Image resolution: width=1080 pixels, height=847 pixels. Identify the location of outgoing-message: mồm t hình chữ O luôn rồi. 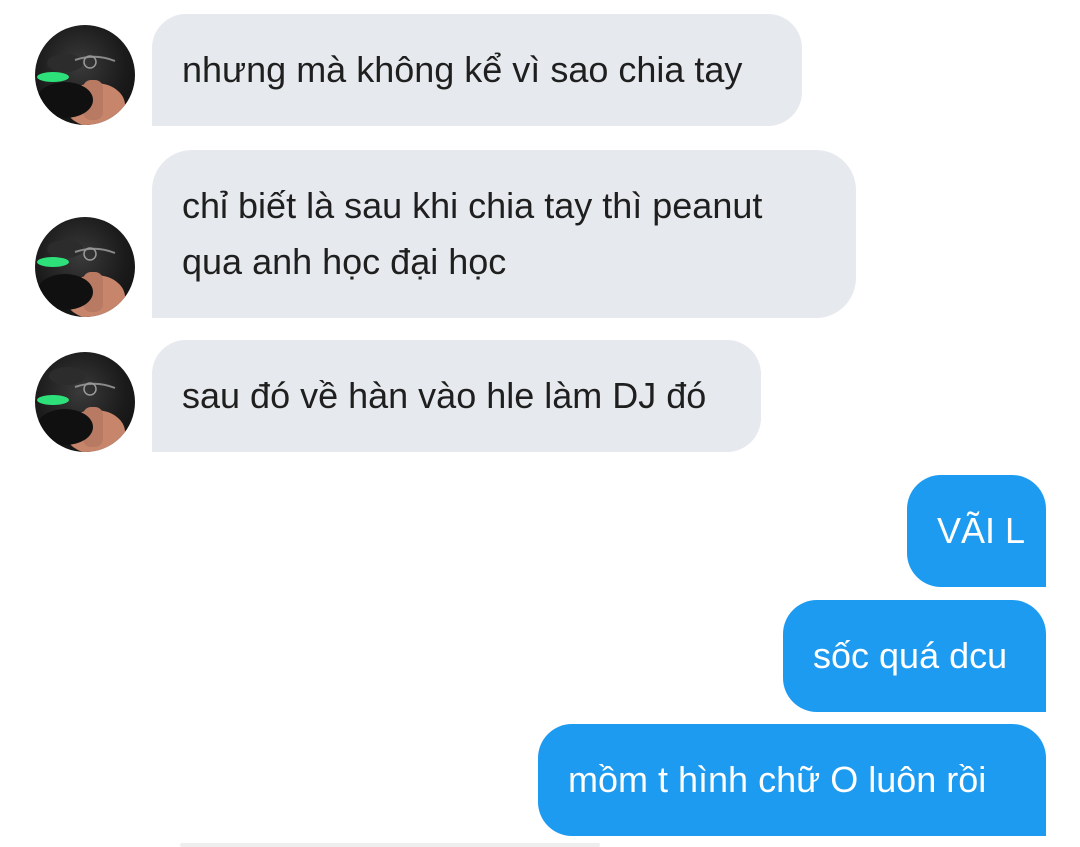
(792, 780).